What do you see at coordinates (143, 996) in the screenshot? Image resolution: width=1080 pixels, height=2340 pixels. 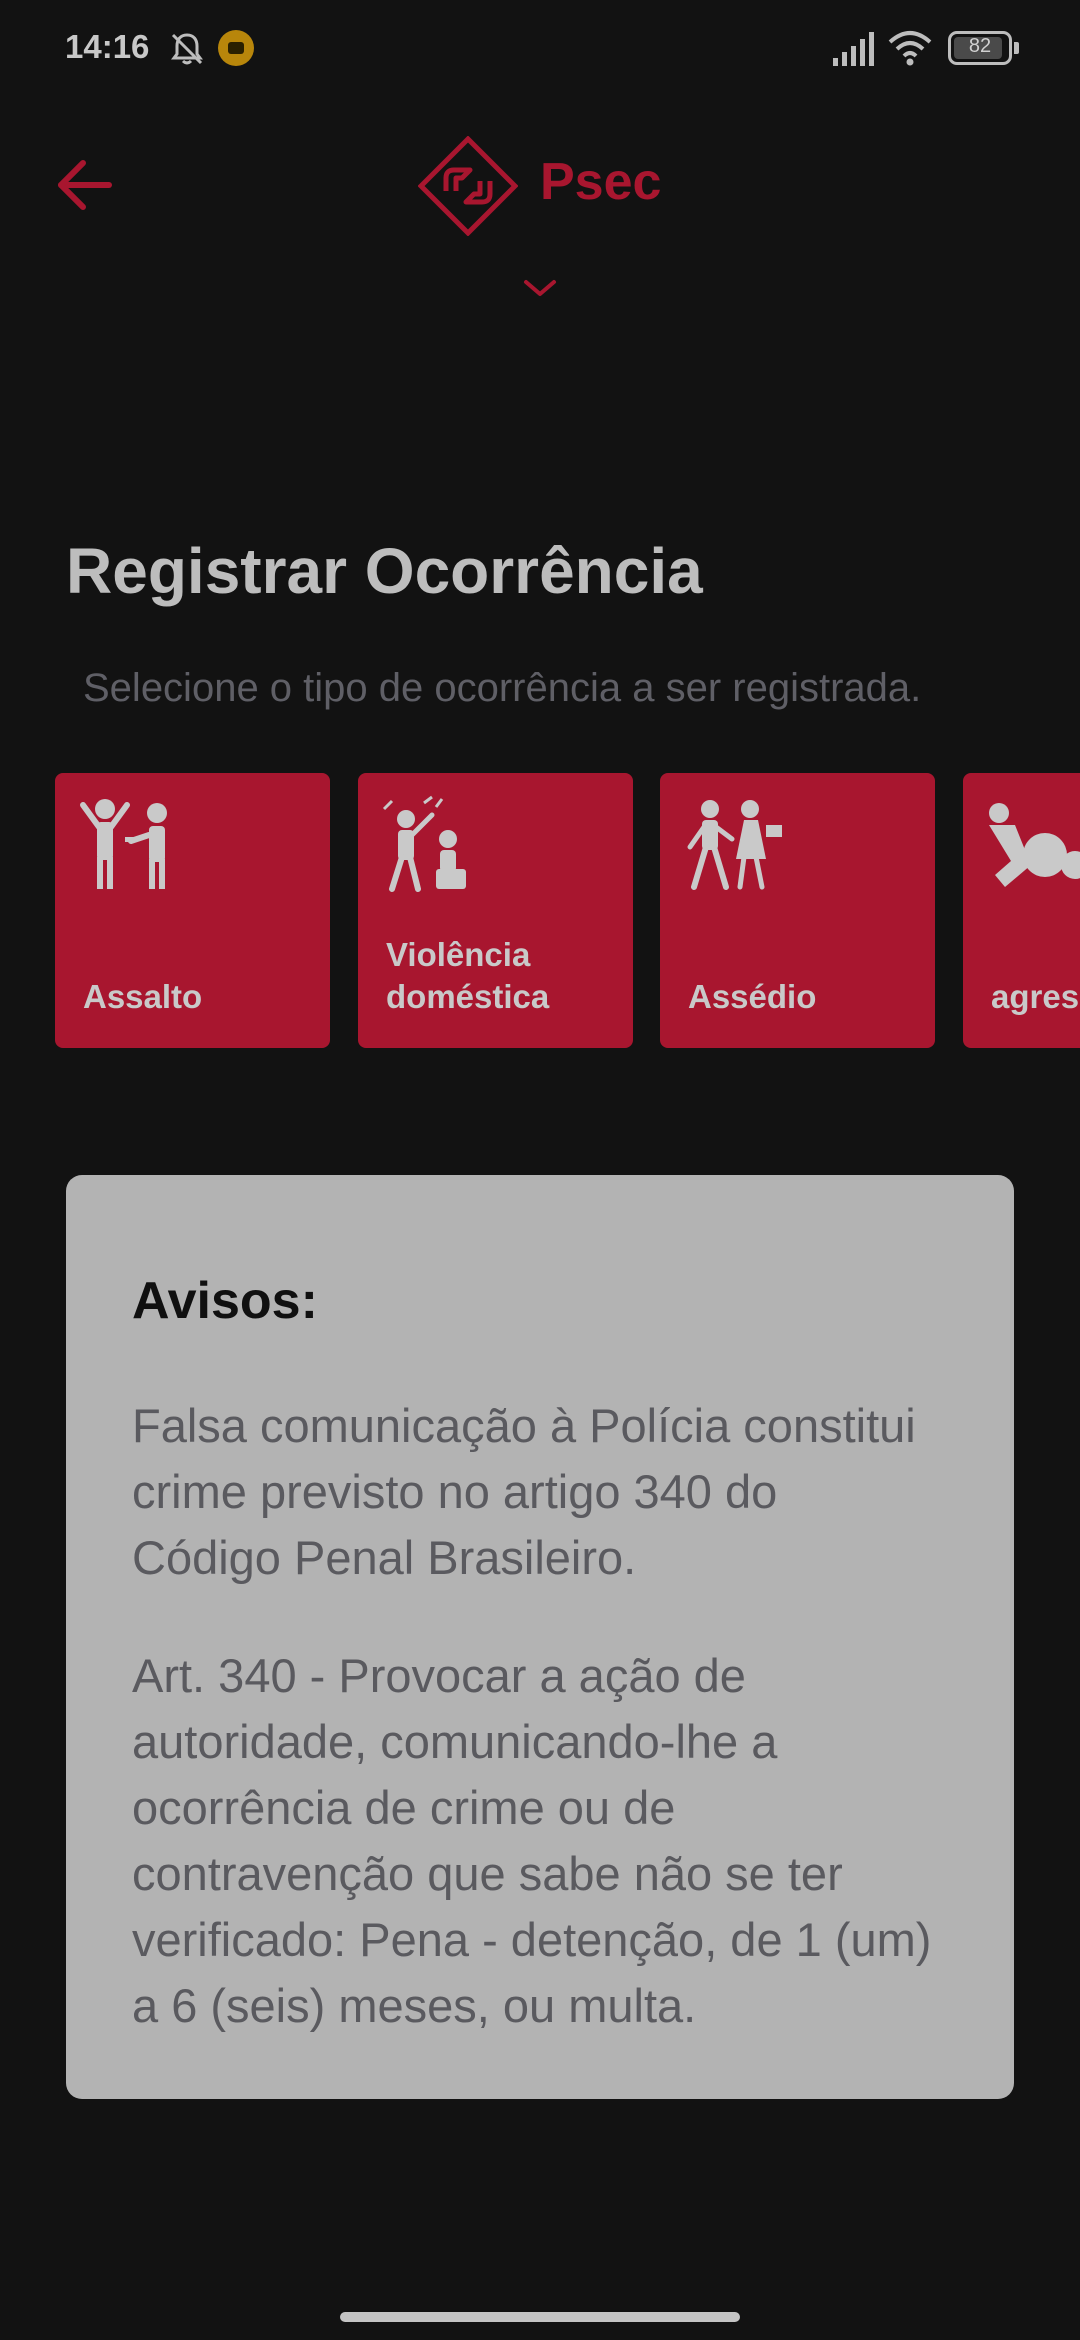 I see `category-label: Assalto` at bounding box center [143, 996].